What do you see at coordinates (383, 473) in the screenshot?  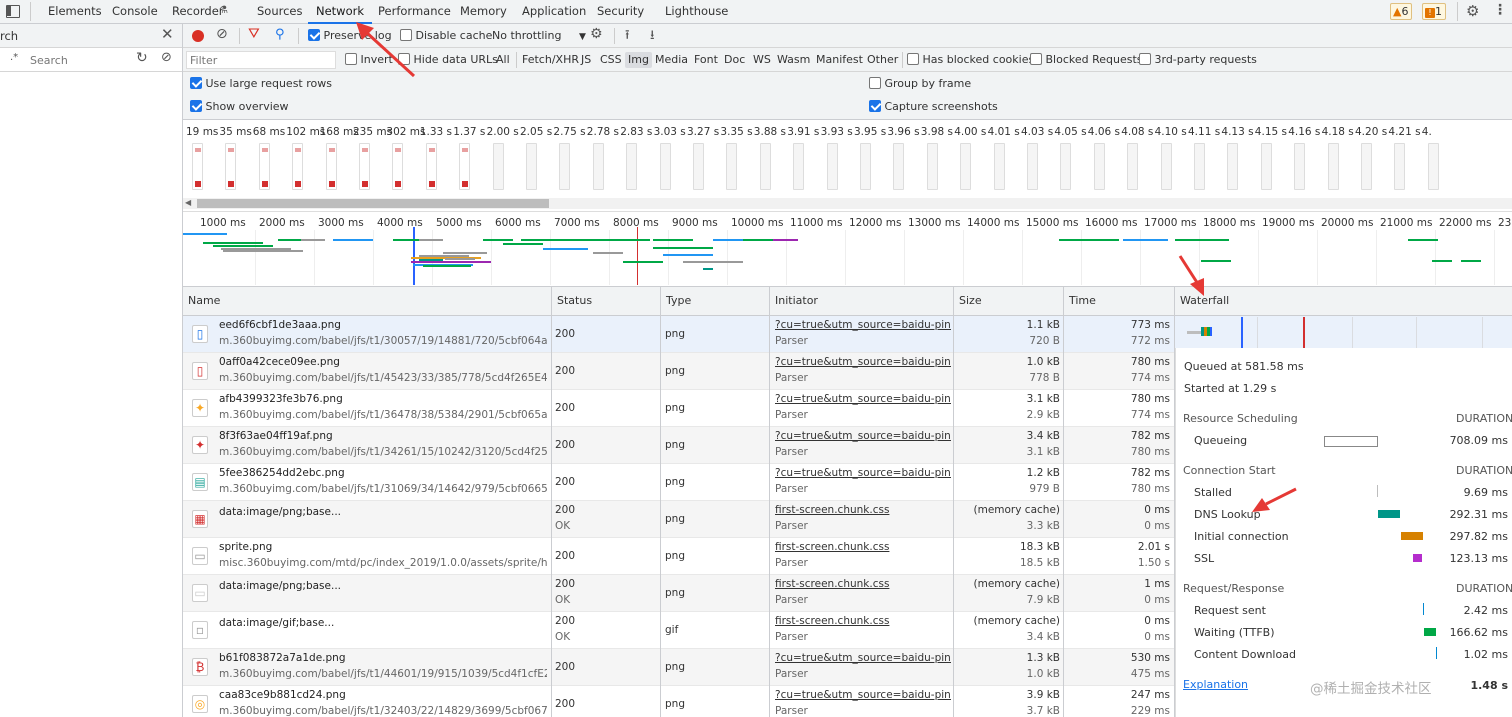 I see `request-name: 5fee386254dd2ebc.png` at bounding box center [383, 473].